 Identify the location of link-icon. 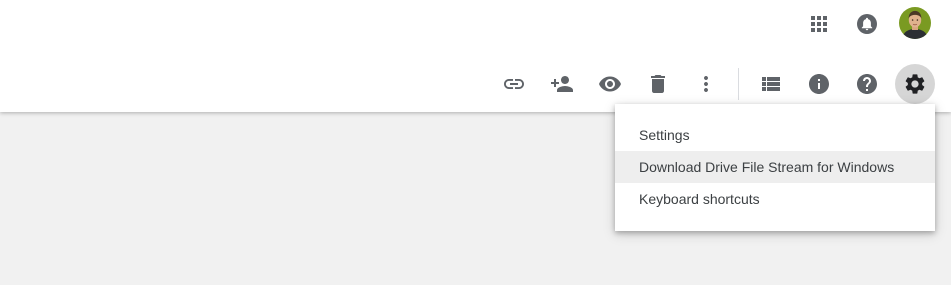
(514, 84).